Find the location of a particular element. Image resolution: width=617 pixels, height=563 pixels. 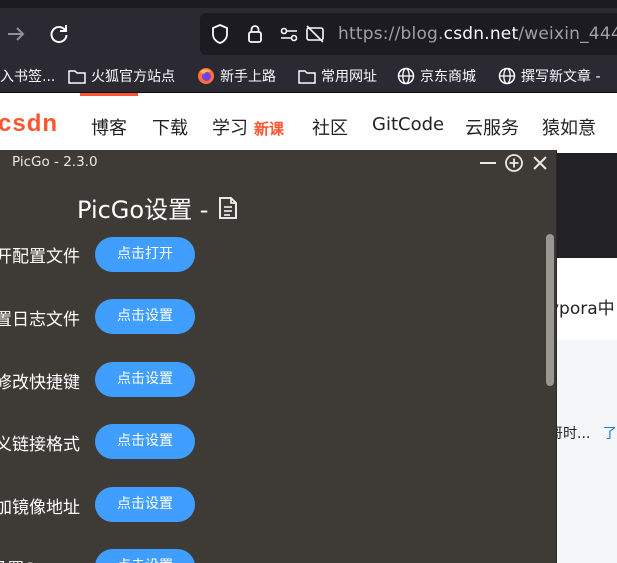

forward-button is located at coordinates (16, 34).